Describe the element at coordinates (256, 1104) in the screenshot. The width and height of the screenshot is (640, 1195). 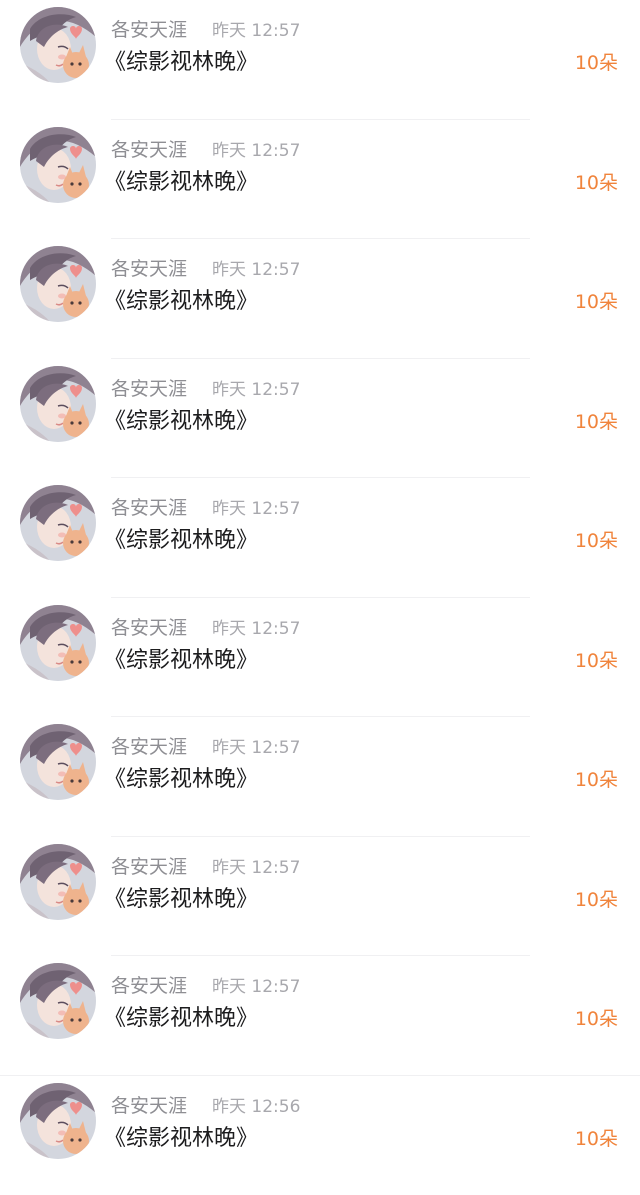
I see `timestamp: 昨天 12:56` at that location.